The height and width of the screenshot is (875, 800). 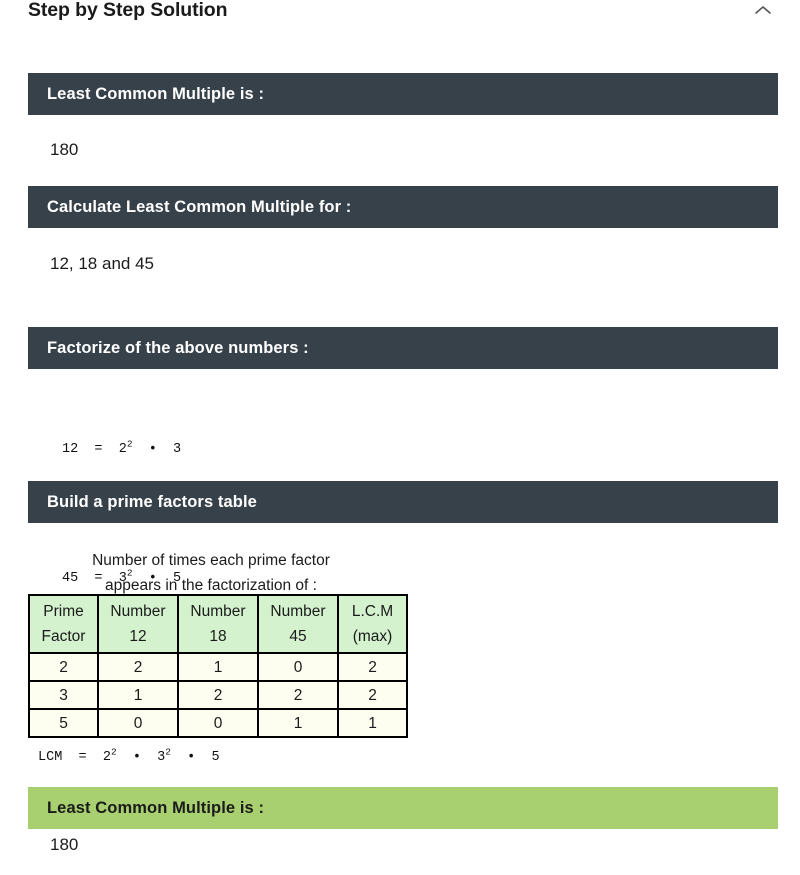 What do you see at coordinates (50, 757) in the screenshot?
I see `lcm-label: LCM` at bounding box center [50, 757].